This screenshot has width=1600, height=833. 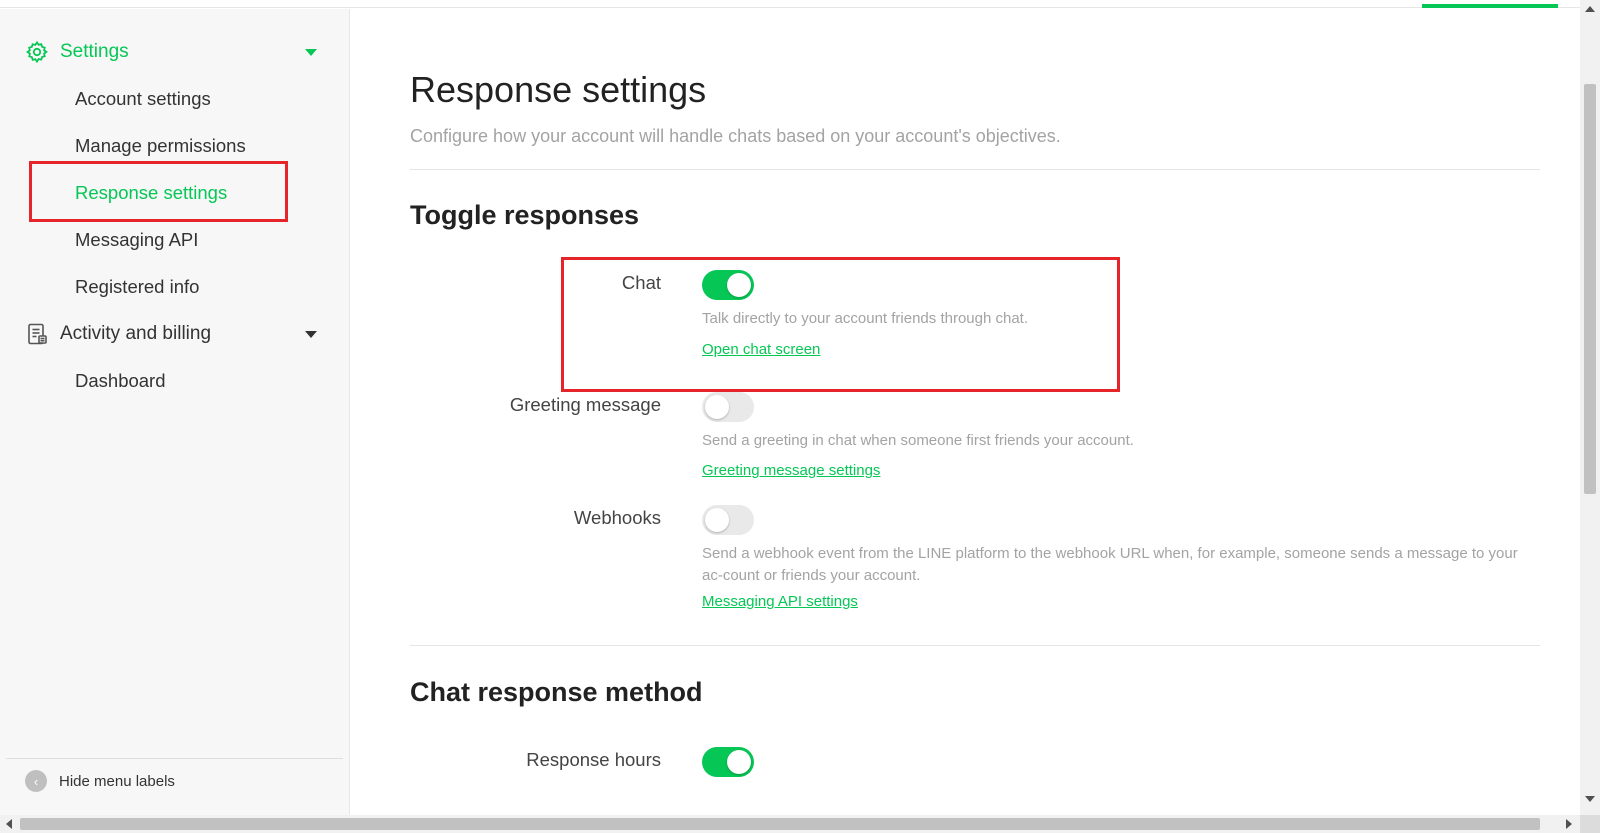 I want to click on greeting-message-toggle, so click(x=728, y=407).